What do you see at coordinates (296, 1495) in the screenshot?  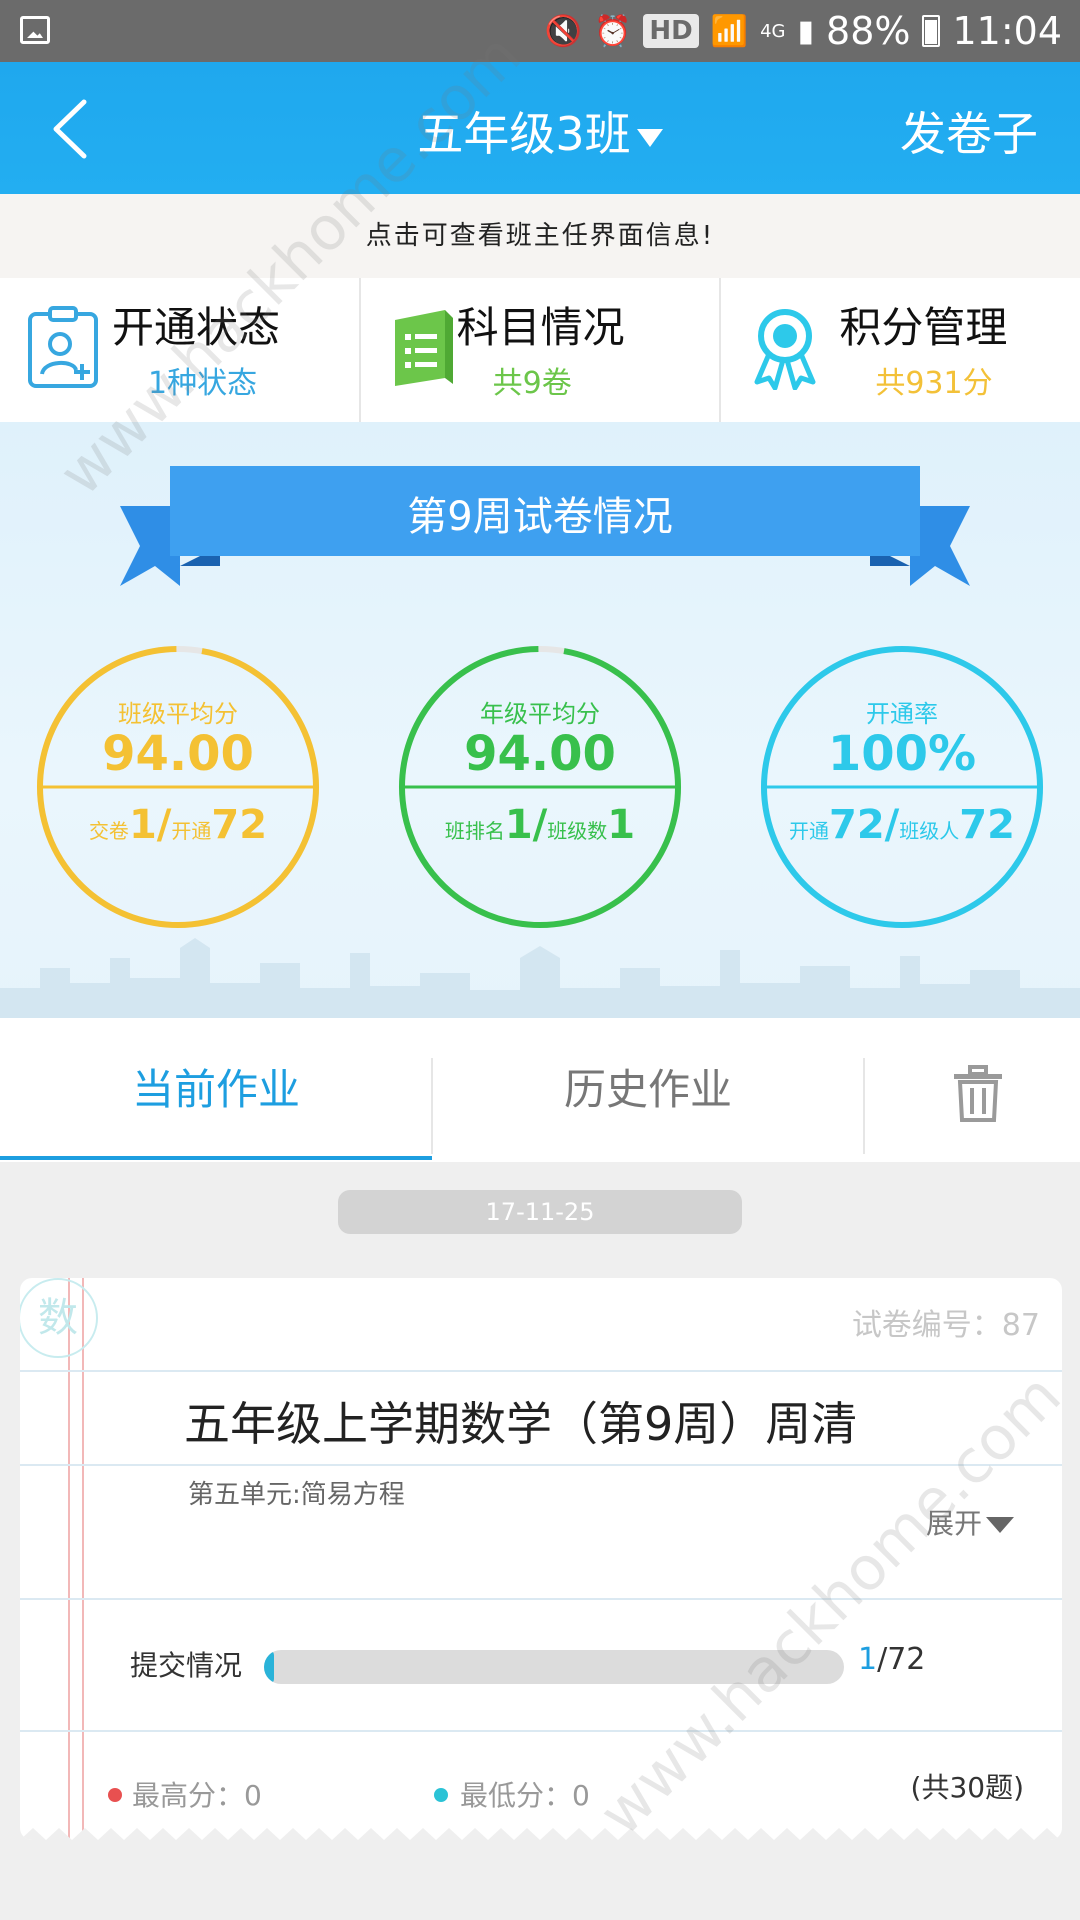 I see `paper-unit: 第五单元:简易方程` at bounding box center [296, 1495].